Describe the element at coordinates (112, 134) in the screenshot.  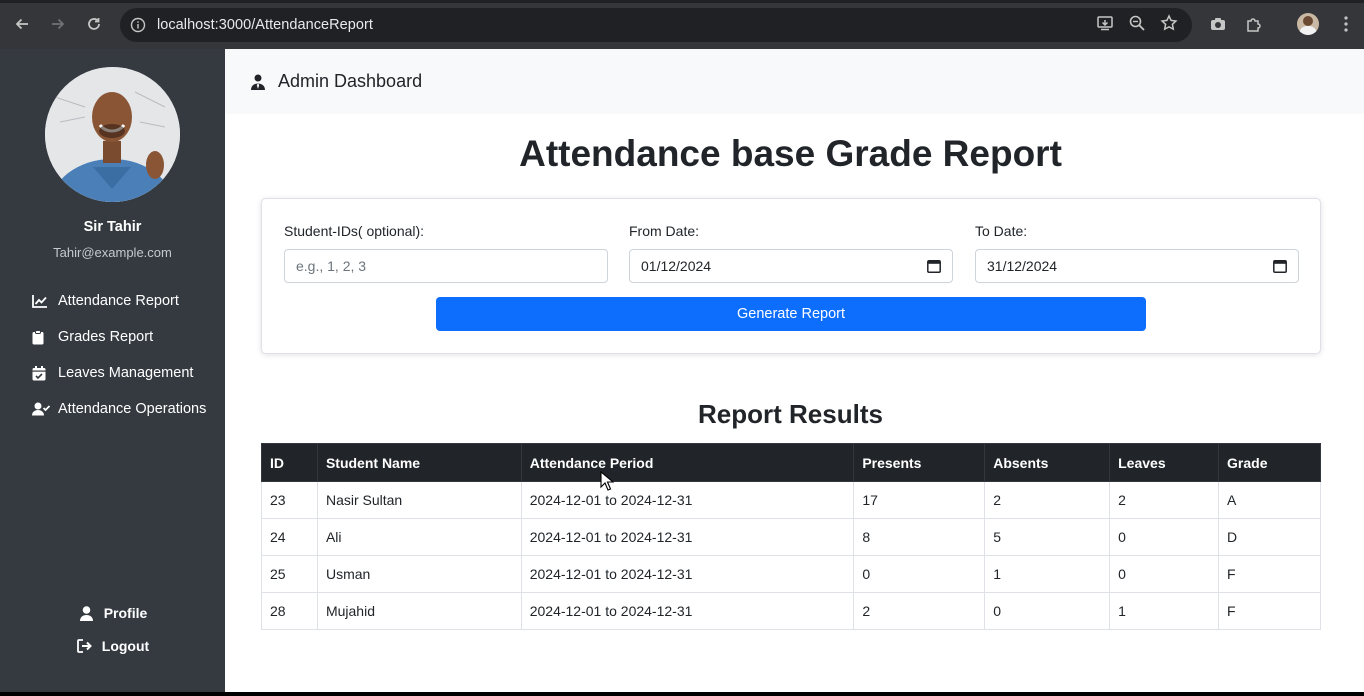
I see `avatar` at that location.